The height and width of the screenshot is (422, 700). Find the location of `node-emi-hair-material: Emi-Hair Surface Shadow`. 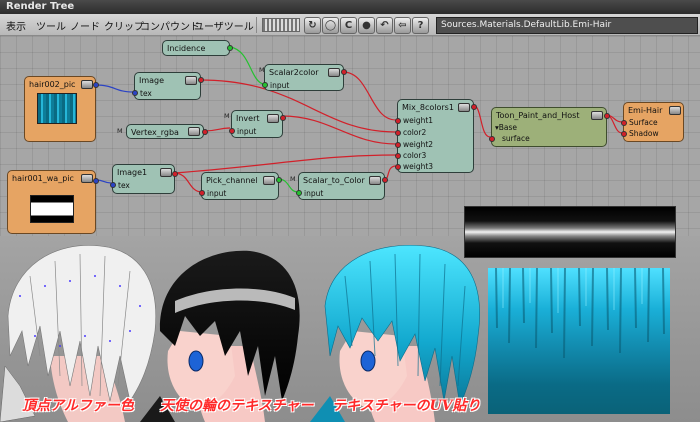

node-emi-hair-material: Emi-Hair Surface Shadow is located at coordinates (652, 122).